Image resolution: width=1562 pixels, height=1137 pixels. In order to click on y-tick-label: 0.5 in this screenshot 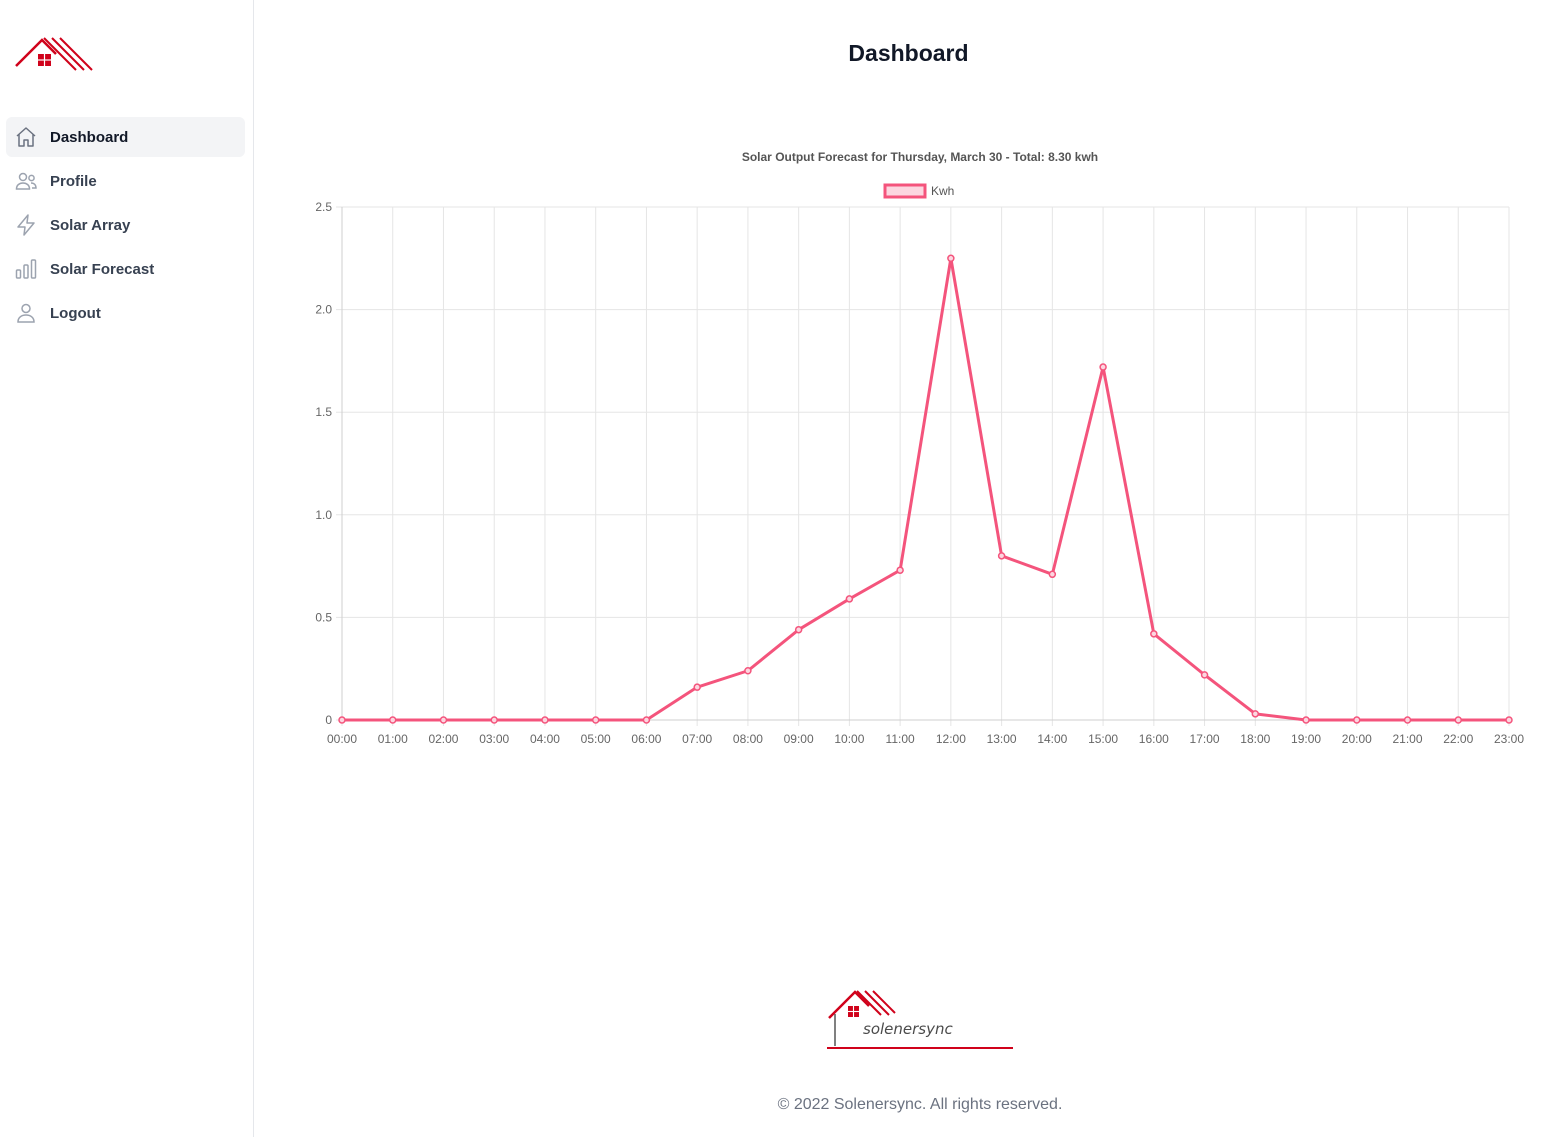, I will do `click(323, 617)`.